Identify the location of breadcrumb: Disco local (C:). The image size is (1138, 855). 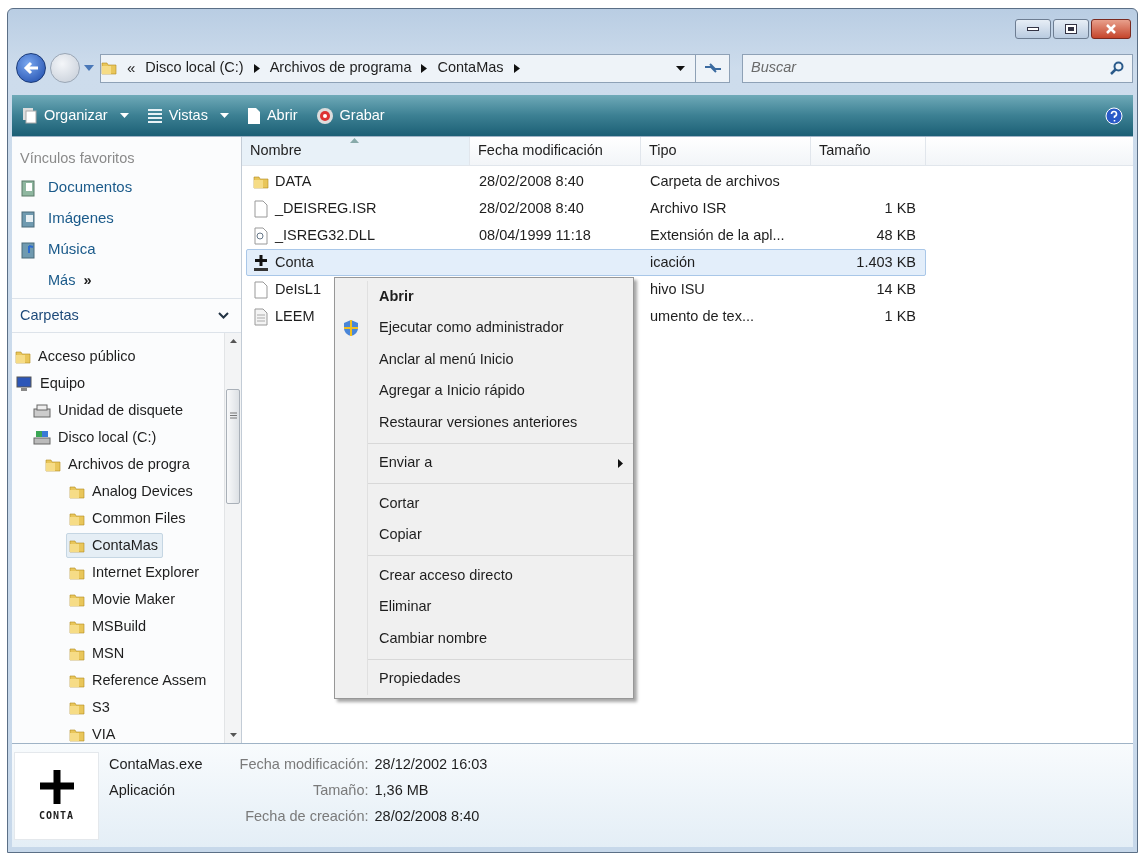
(194, 68).